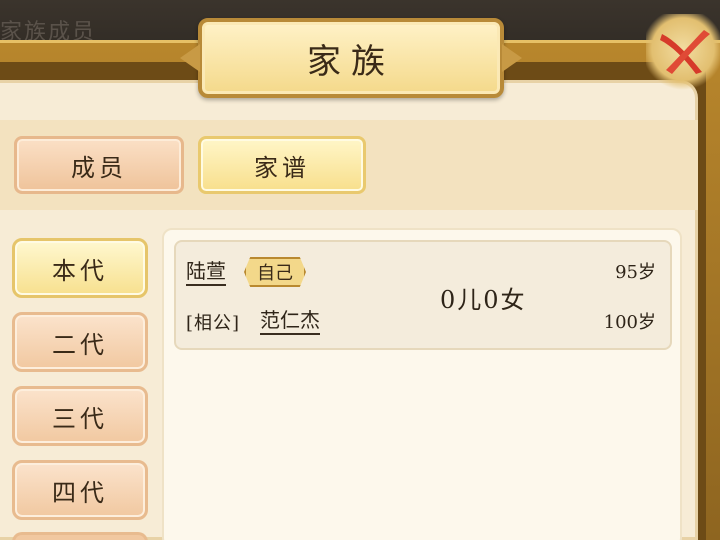 The width and height of the screenshot is (720, 540). I want to click on generation-button-second: 二代, so click(80, 342).